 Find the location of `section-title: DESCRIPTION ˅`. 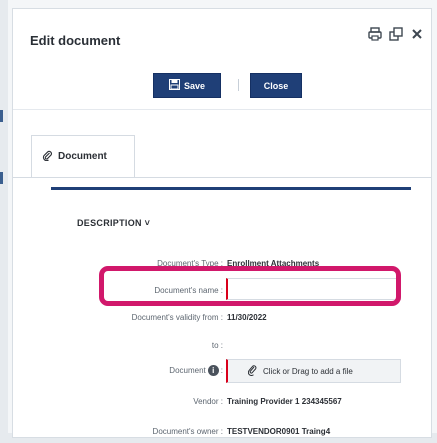

section-title: DESCRIPTION ˅ is located at coordinates (113, 223).